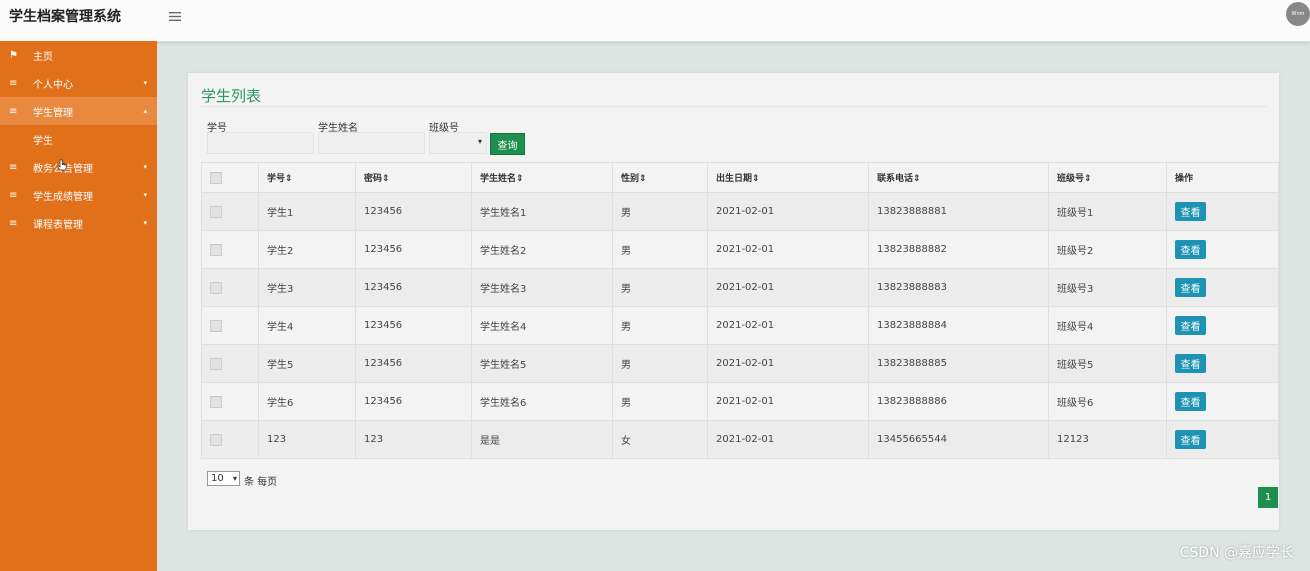 This screenshot has width=1310, height=571. I want to click on table-cell: 学生姓名2, so click(542, 249).